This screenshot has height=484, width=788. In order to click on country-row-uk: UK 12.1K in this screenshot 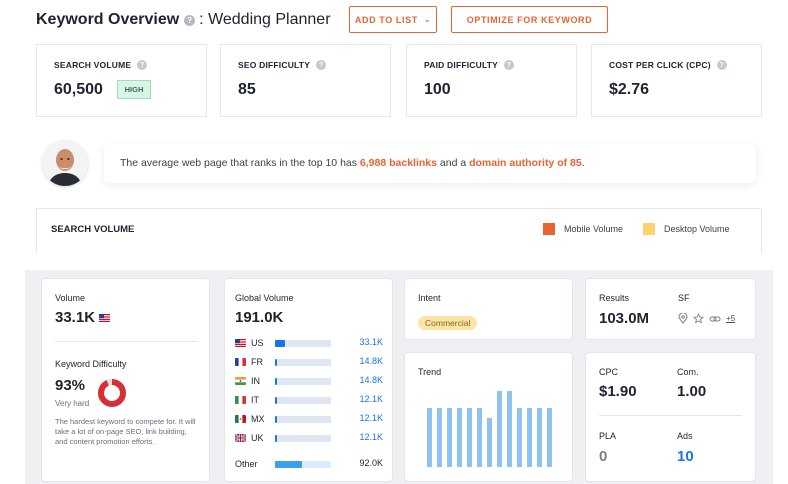, I will do `click(309, 438)`.